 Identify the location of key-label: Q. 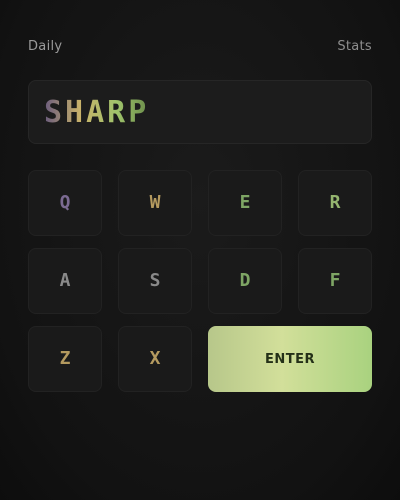
(65, 202).